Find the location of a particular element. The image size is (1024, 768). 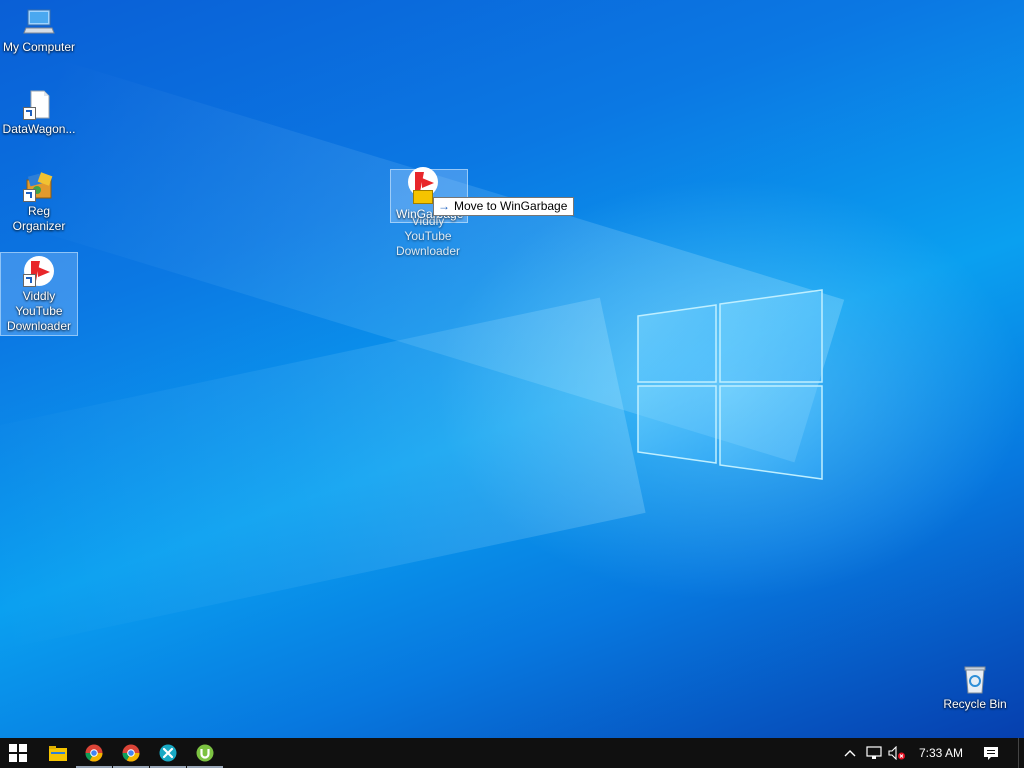

network-tray-button is located at coordinates (874, 753).